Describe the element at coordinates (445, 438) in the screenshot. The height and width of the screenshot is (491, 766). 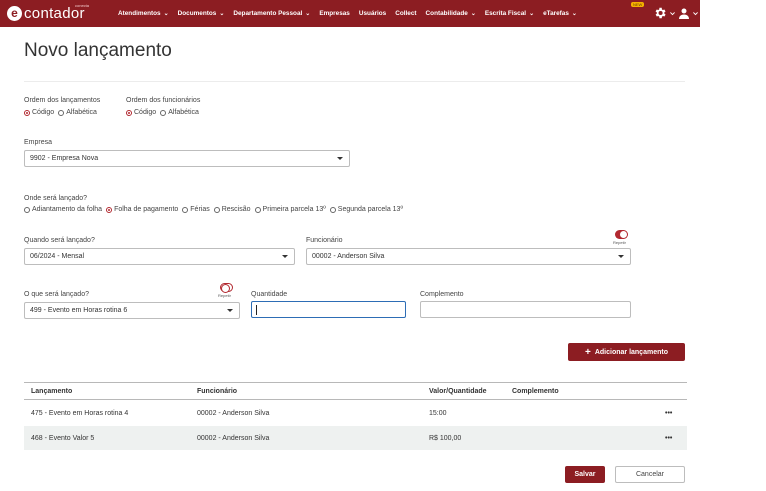
I see `cell-valor: R$ 100,00` at that location.